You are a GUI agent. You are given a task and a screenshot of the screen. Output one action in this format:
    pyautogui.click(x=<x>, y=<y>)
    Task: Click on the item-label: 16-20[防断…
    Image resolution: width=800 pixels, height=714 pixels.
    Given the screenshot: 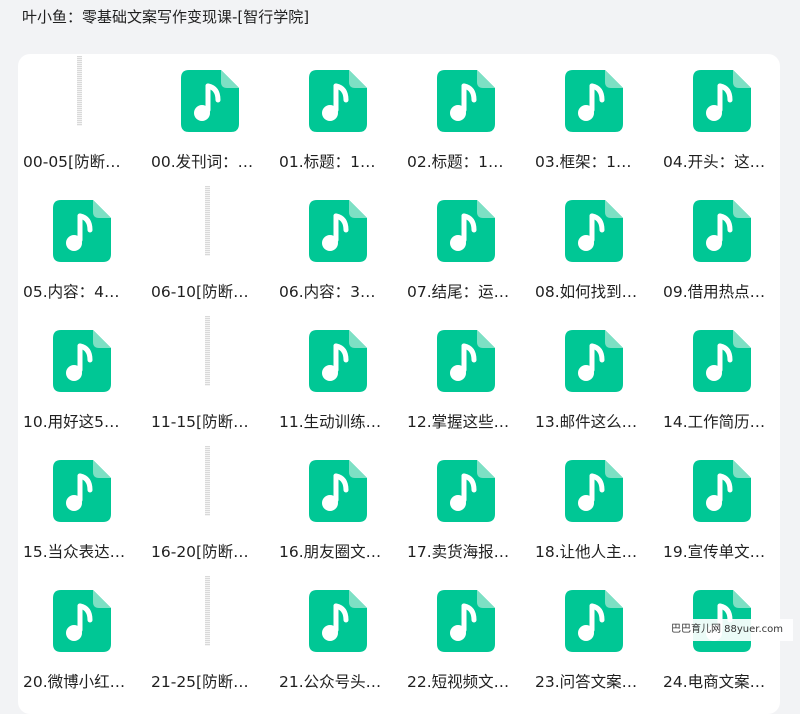 What is the action you would take?
    pyautogui.click(x=200, y=552)
    